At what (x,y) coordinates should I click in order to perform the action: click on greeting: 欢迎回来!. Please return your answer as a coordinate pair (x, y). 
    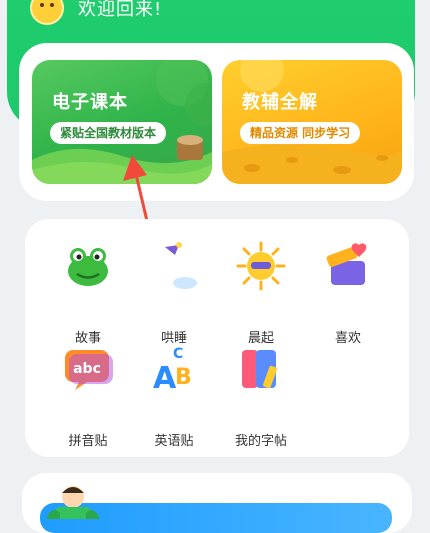
    Looking at the image, I should click on (96, 12).